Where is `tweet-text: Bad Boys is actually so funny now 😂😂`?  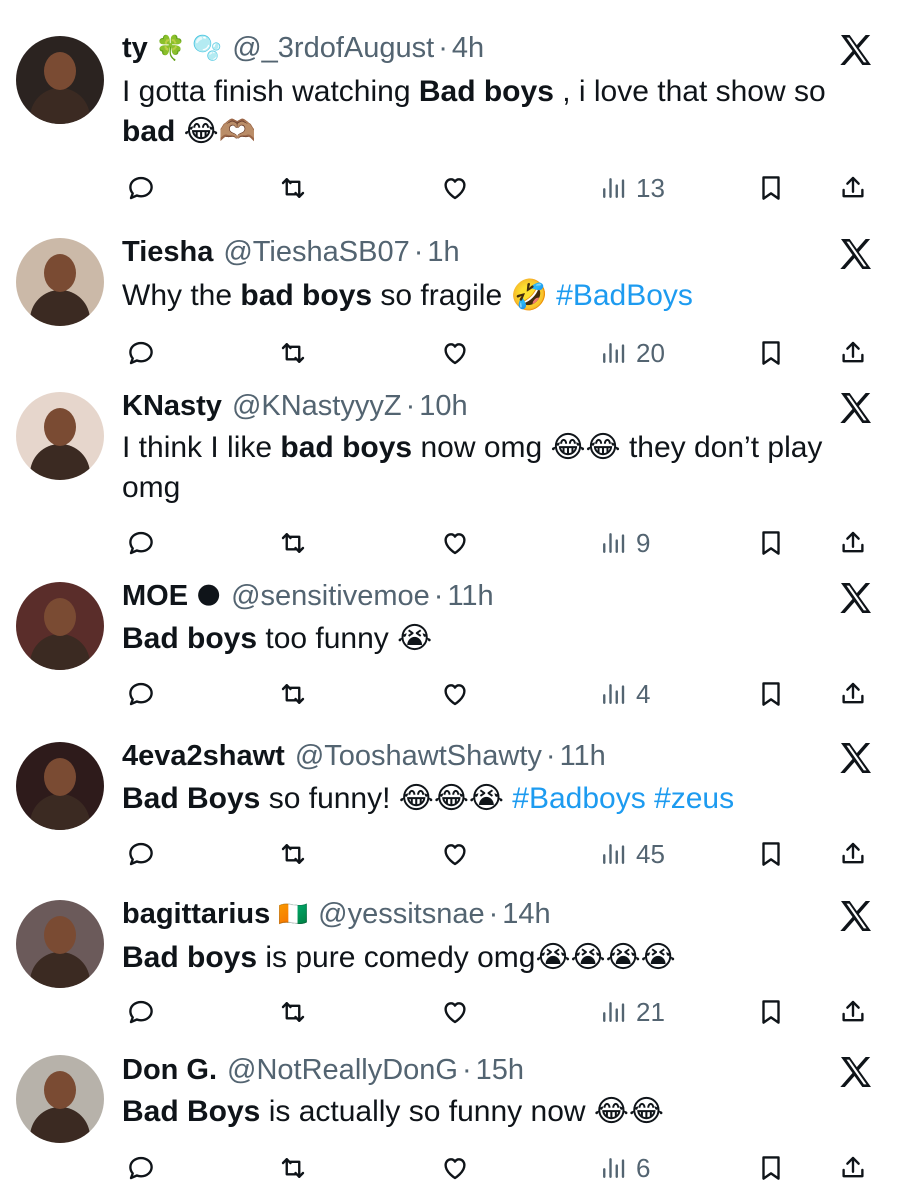
tweet-text: Bad Boys is actually so funny now 😂😂 is located at coordinates (502, 1112).